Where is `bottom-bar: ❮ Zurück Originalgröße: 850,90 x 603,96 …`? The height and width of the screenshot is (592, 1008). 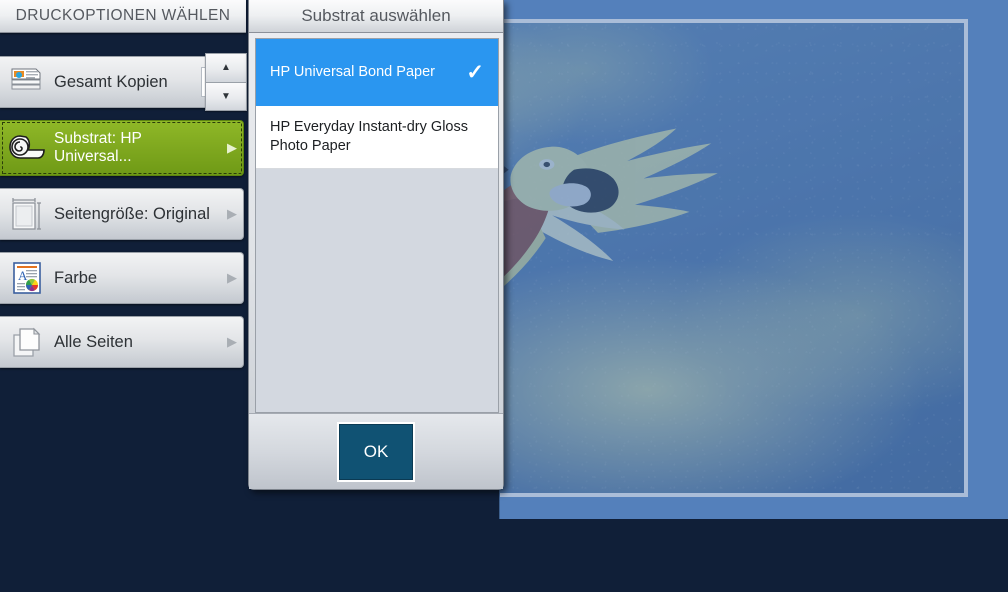
bottom-bar: ❮ Zurück Originalgröße: 850,90 x 603,96 … is located at coordinates (504, 555).